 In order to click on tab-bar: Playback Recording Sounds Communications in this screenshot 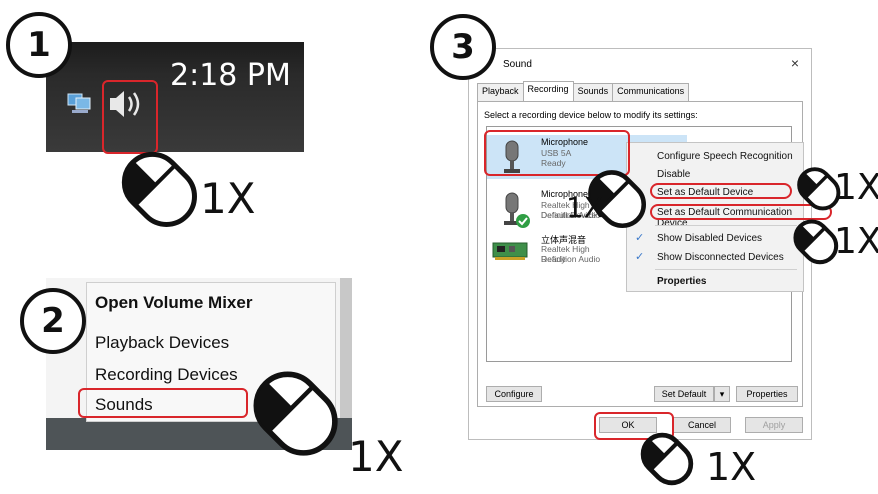, I will do `click(583, 91)`.